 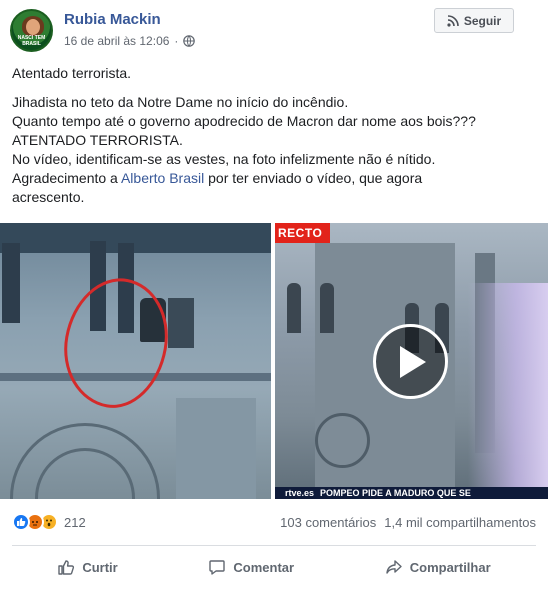 What do you see at coordinates (72, 73) in the screenshot?
I see `post-text-line: Atentado terrorista.` at bounding box center [72, 73].